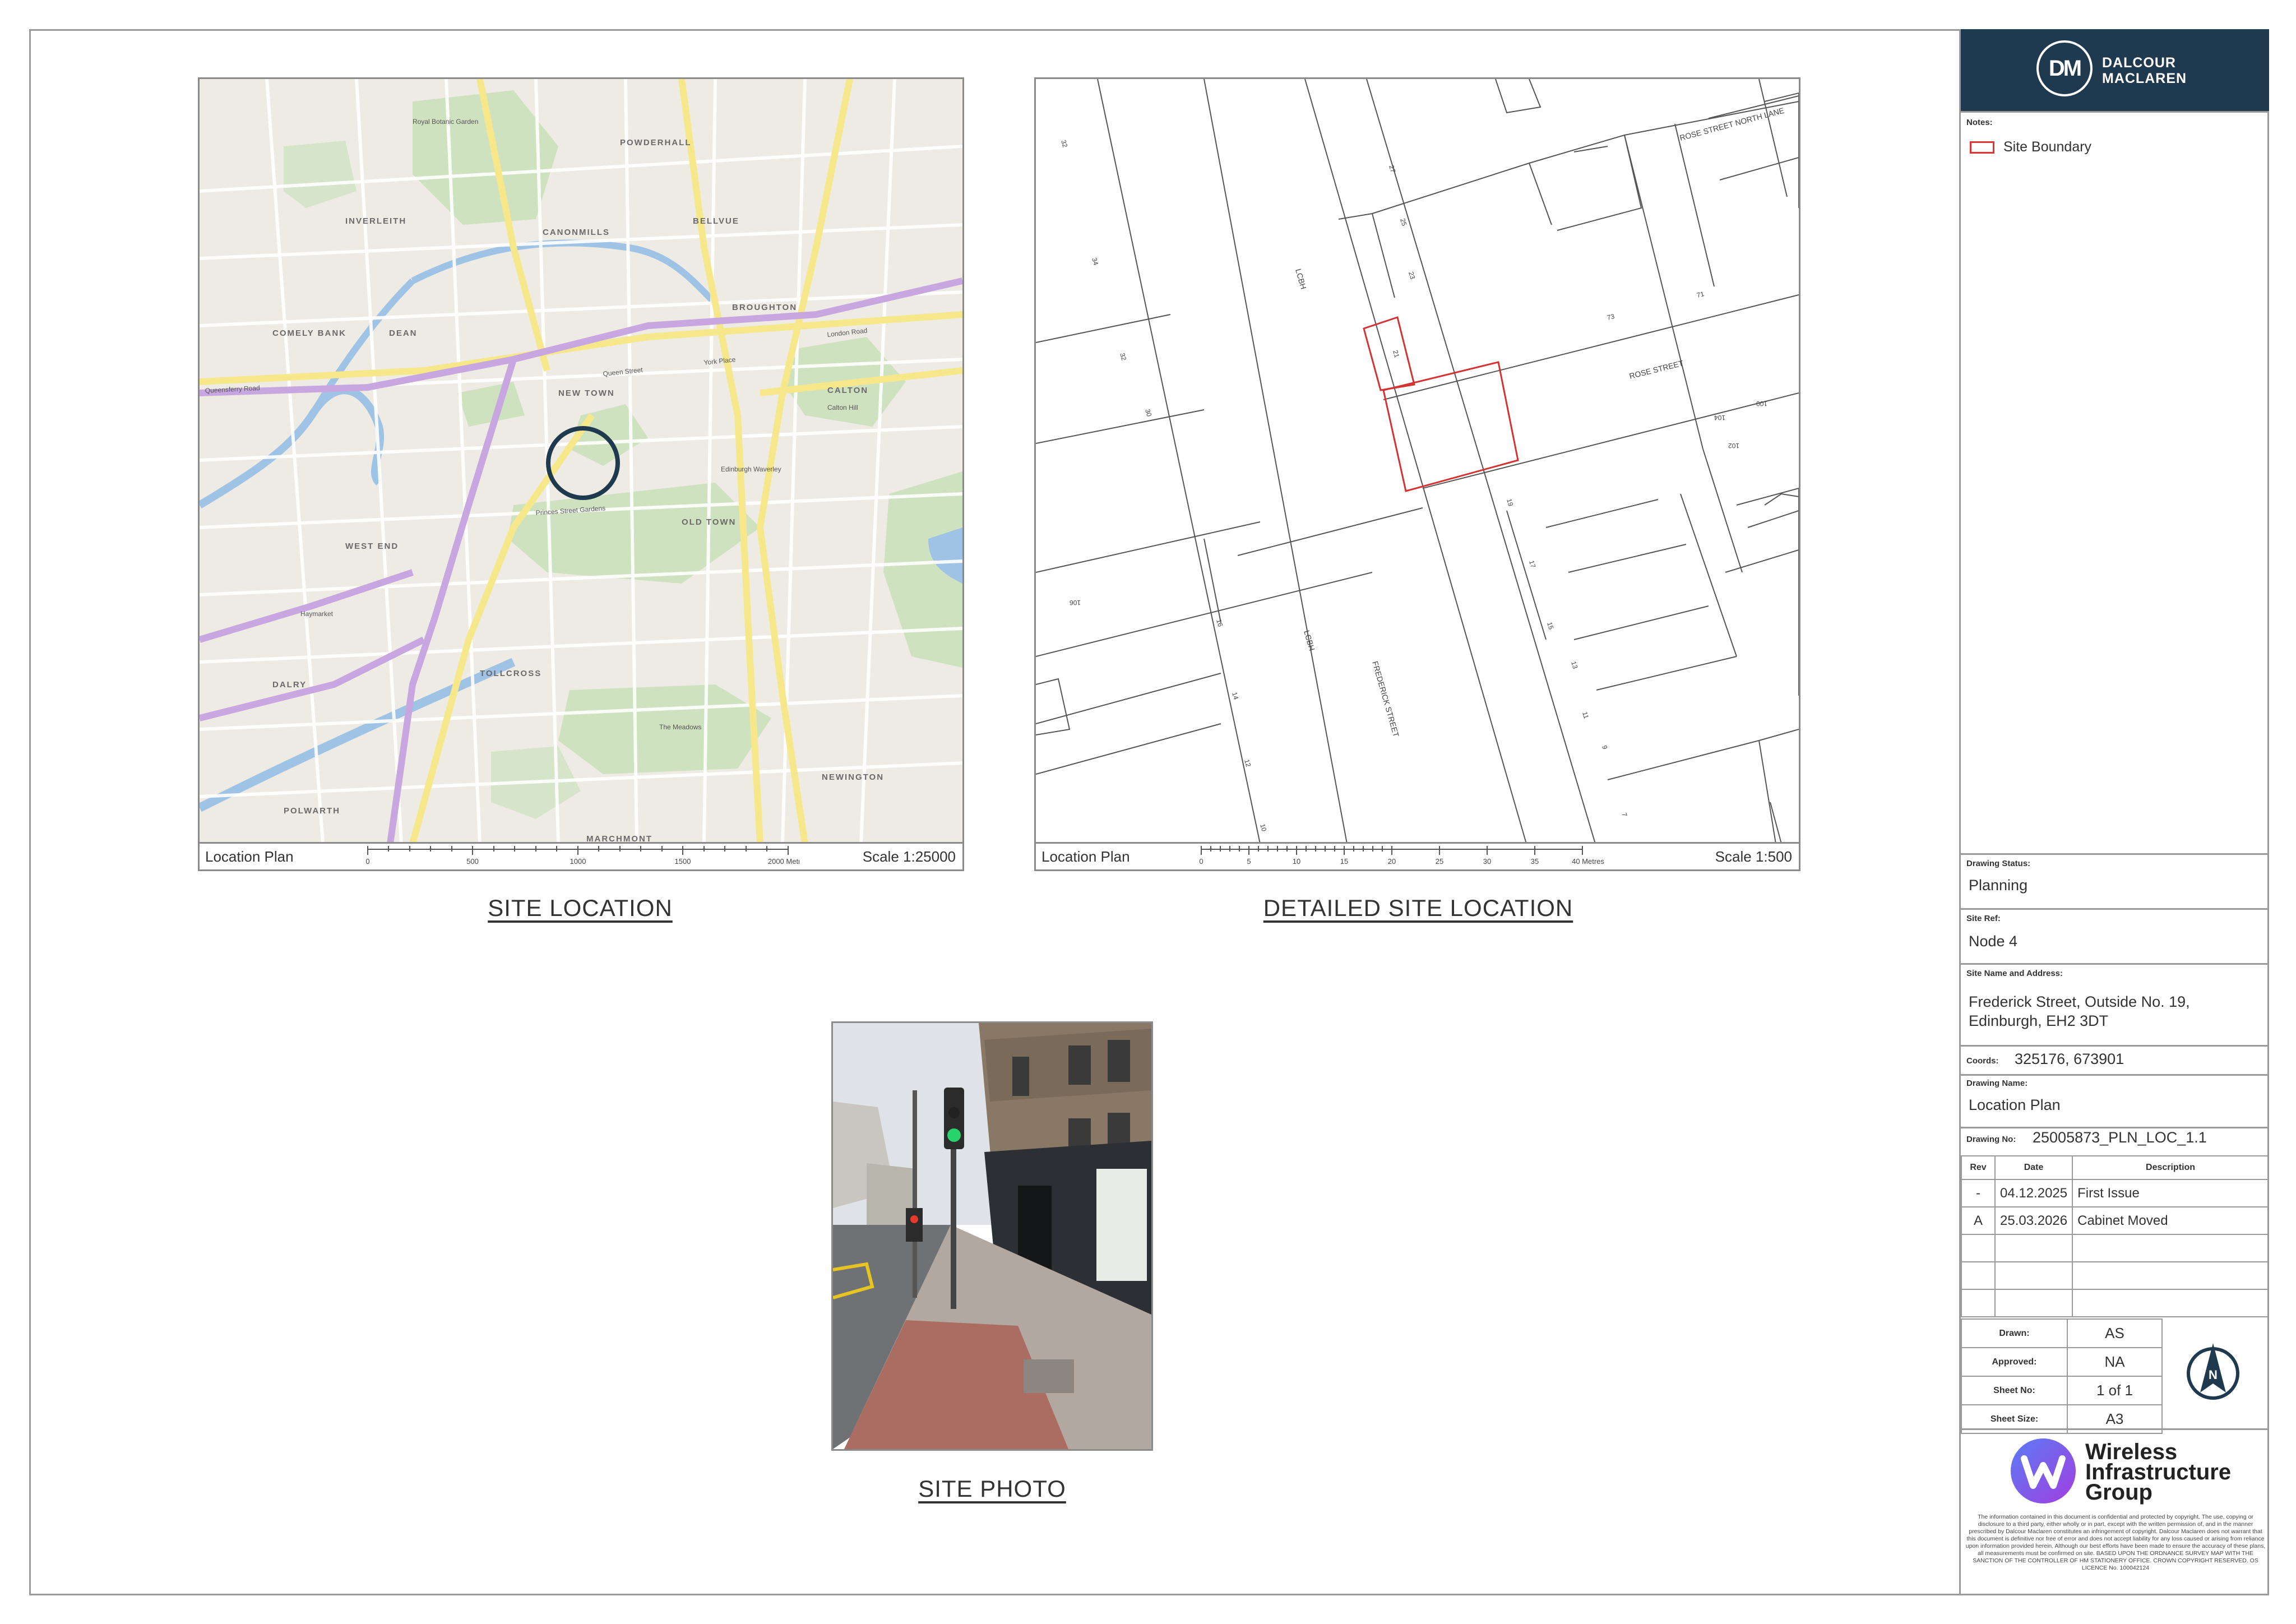 The height and width of the screenshot is (1624, 2296). I want to click on svg-text: 27, so click(1392, 169).